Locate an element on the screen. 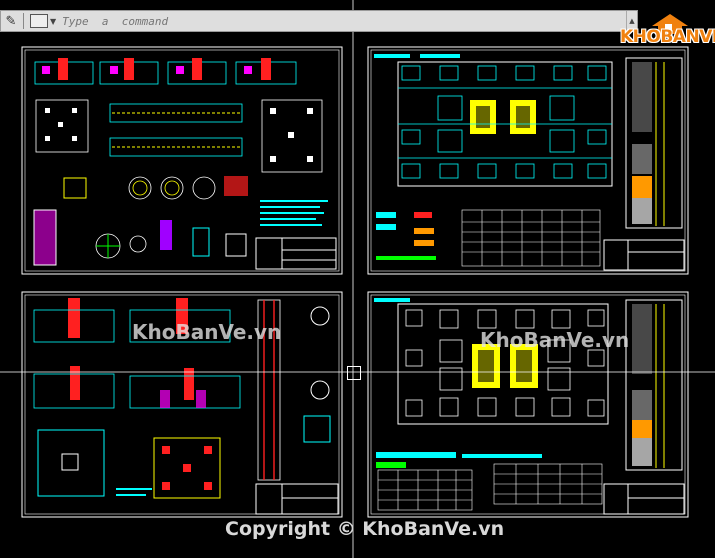  cursor-pickbox is located at coordinates (354, 373).